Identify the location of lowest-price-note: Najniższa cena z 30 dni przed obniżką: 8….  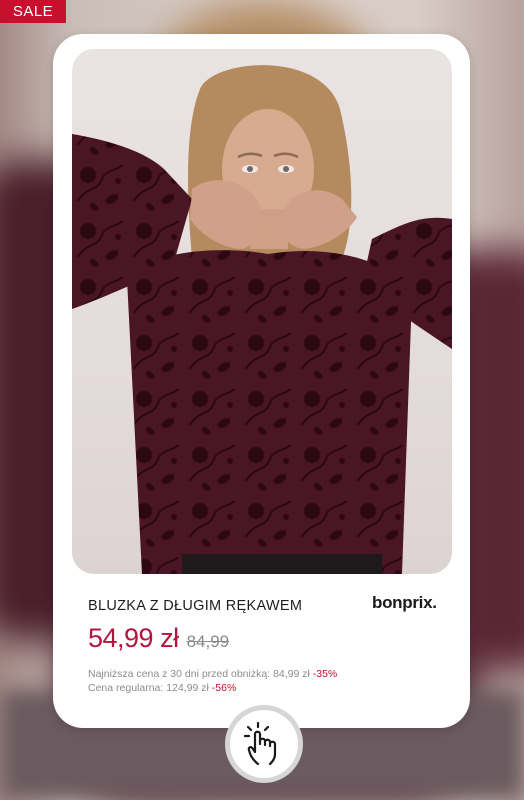
(212, 674).